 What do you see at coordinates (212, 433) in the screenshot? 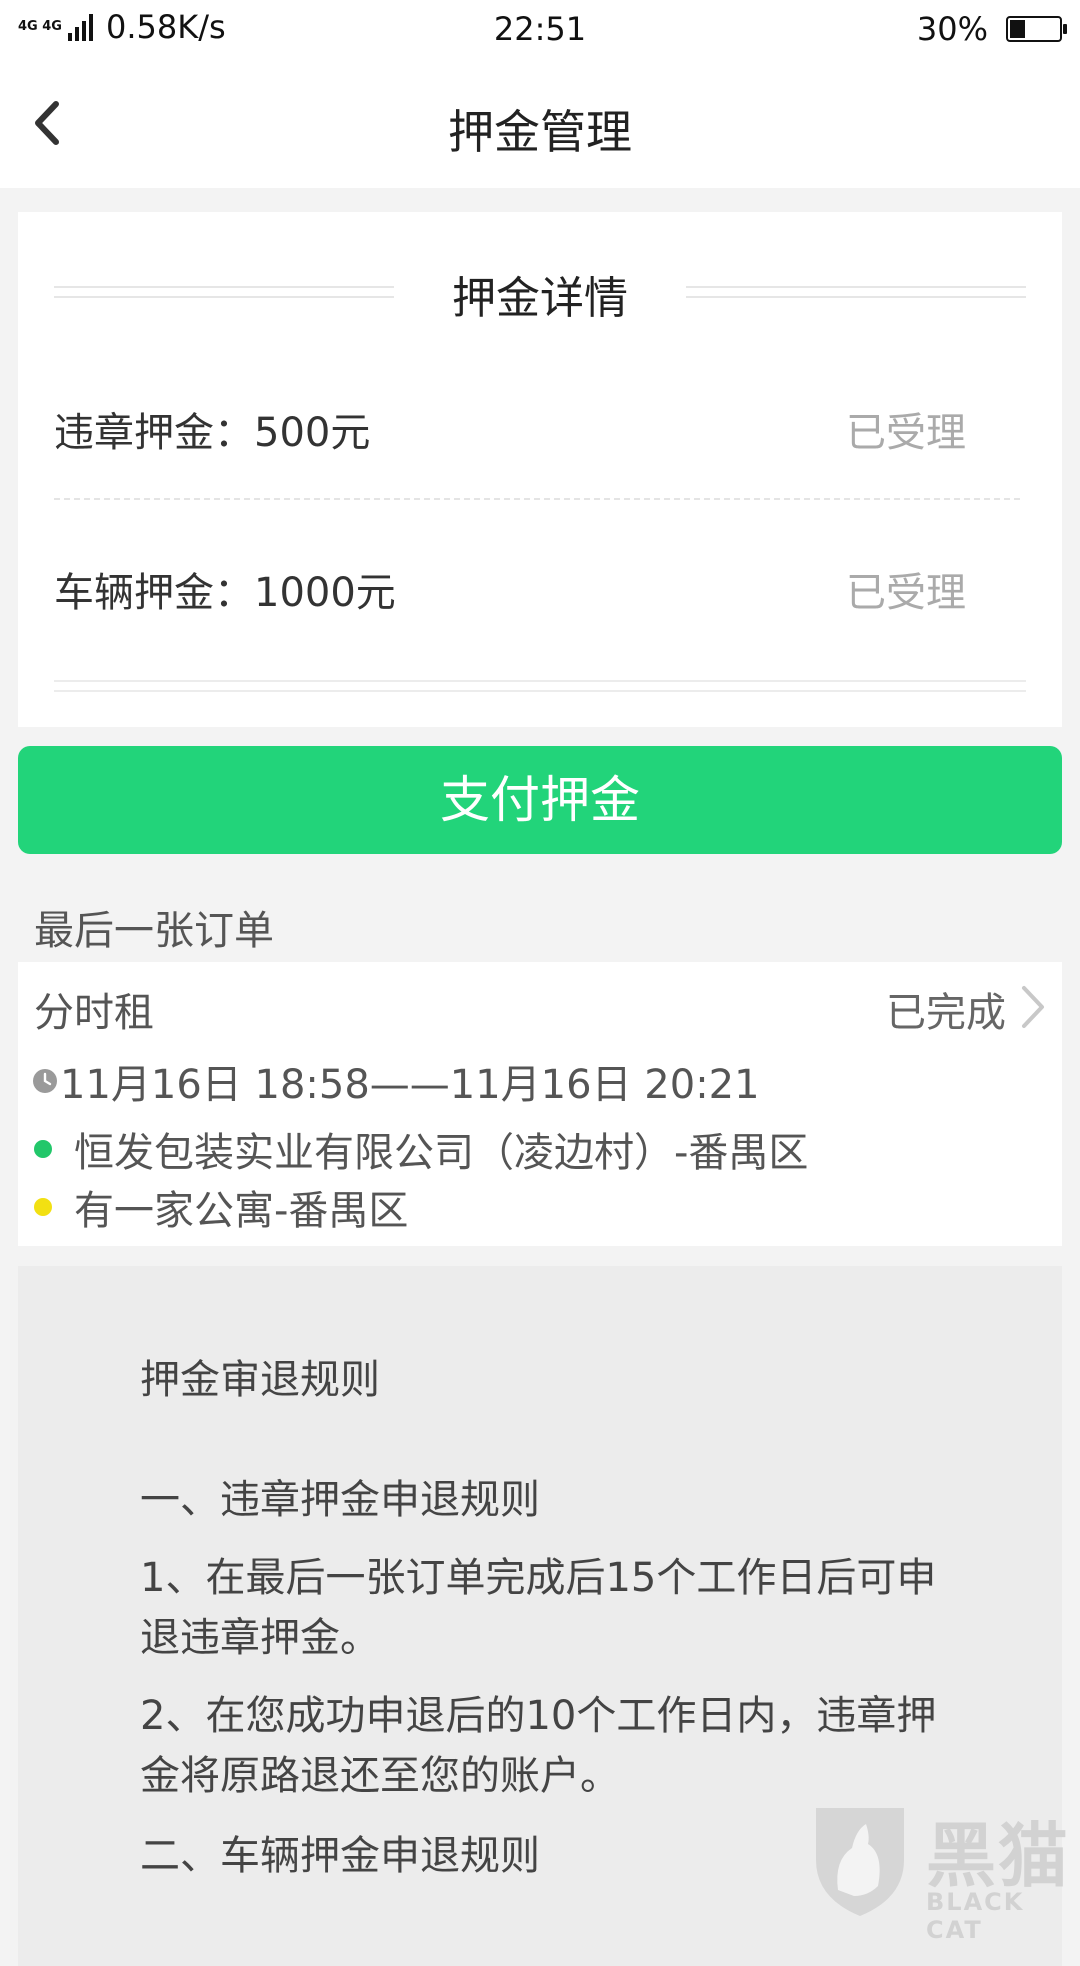
I see `violation-deposit-label: 违章押金：500元` at bounding box center [212, 433].